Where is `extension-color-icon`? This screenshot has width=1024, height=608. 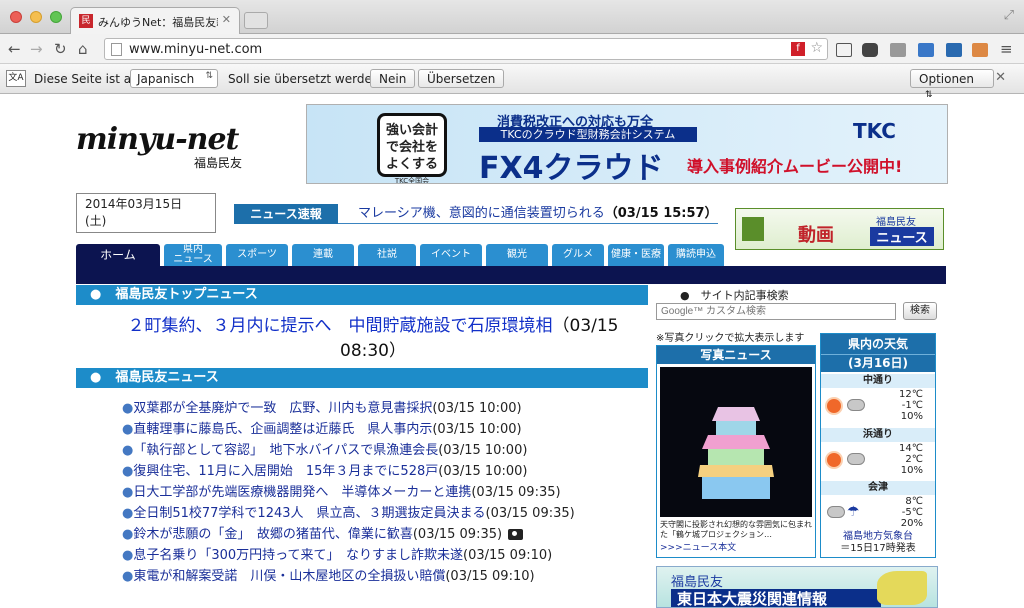 extension-color-icon is located at coordinates (980, 50).